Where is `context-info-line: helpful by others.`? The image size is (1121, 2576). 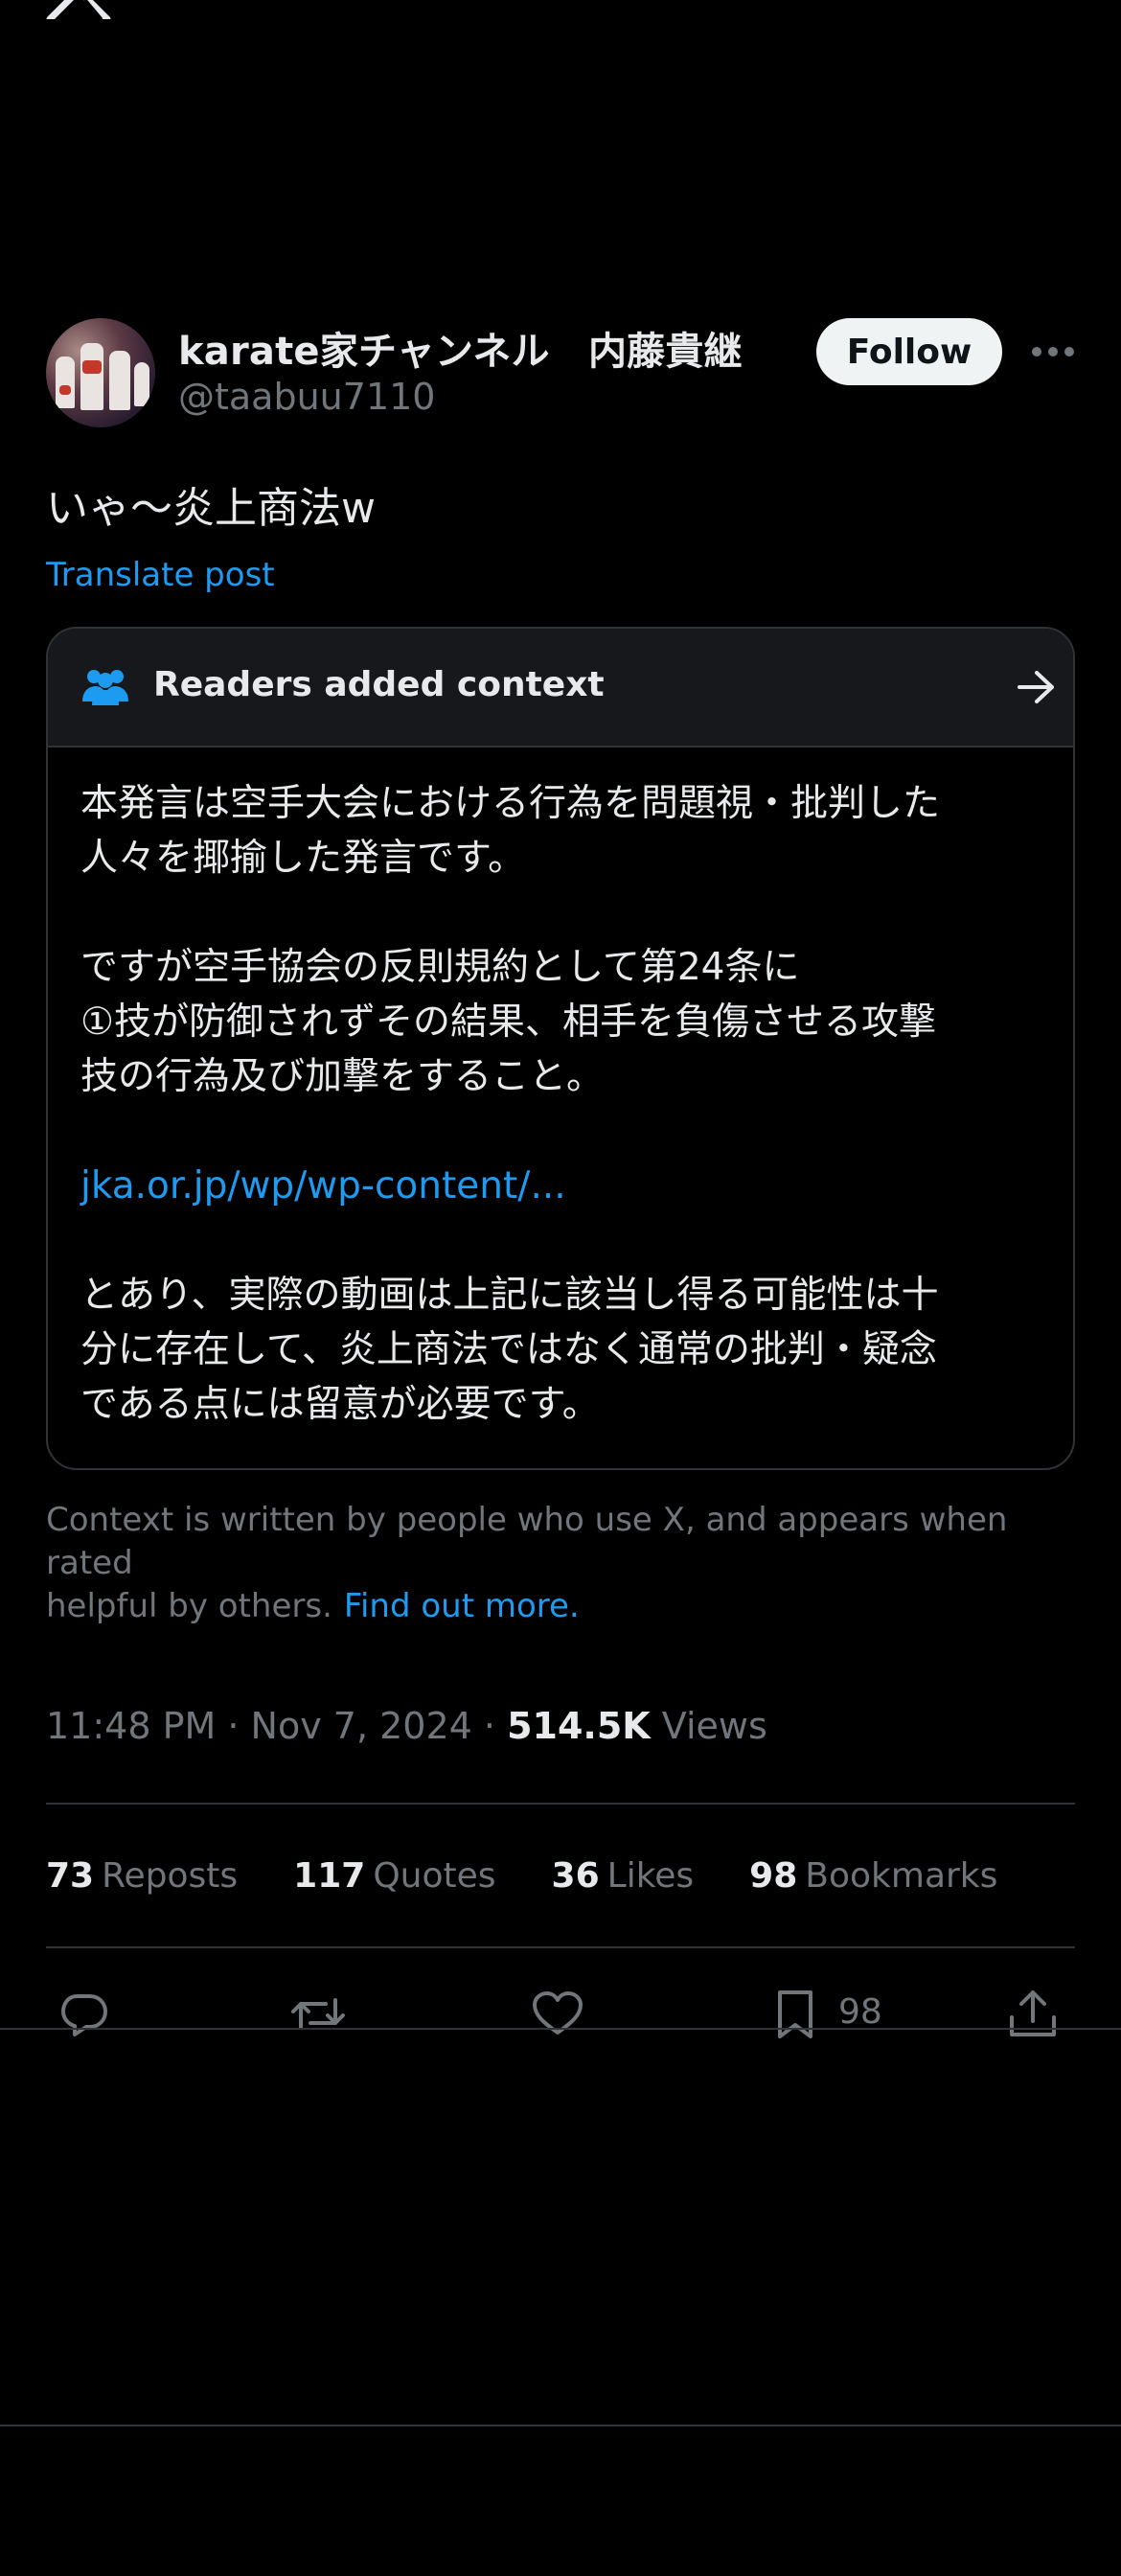 context-info-line: helpful by others. is located at coordinates (189, 1606).